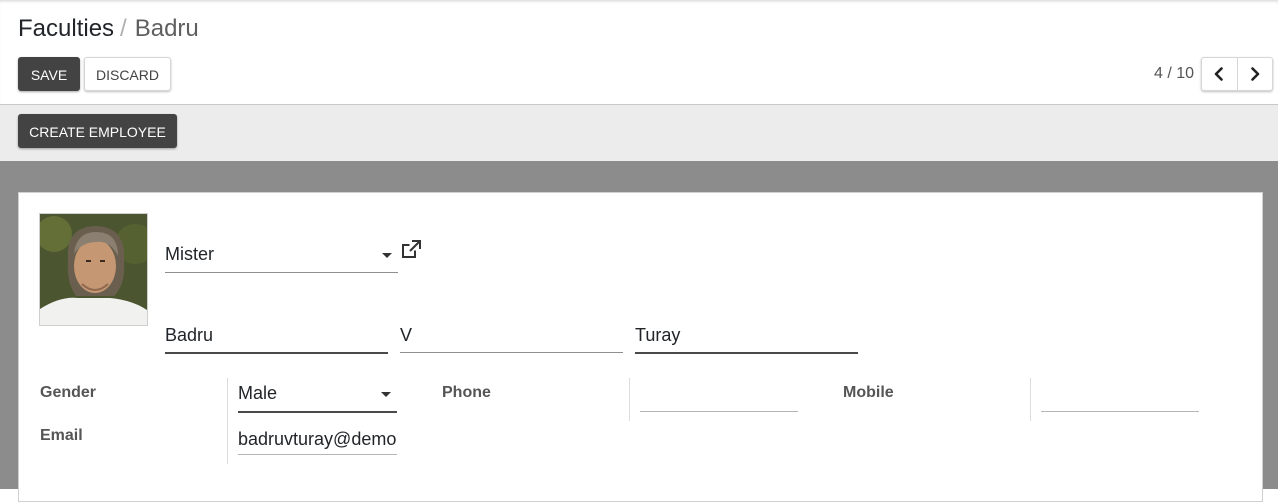 The height and width of the screenshot is (502, 1278). I want to click on breadcrumb: Faculties / Badru, so click(108, 29).